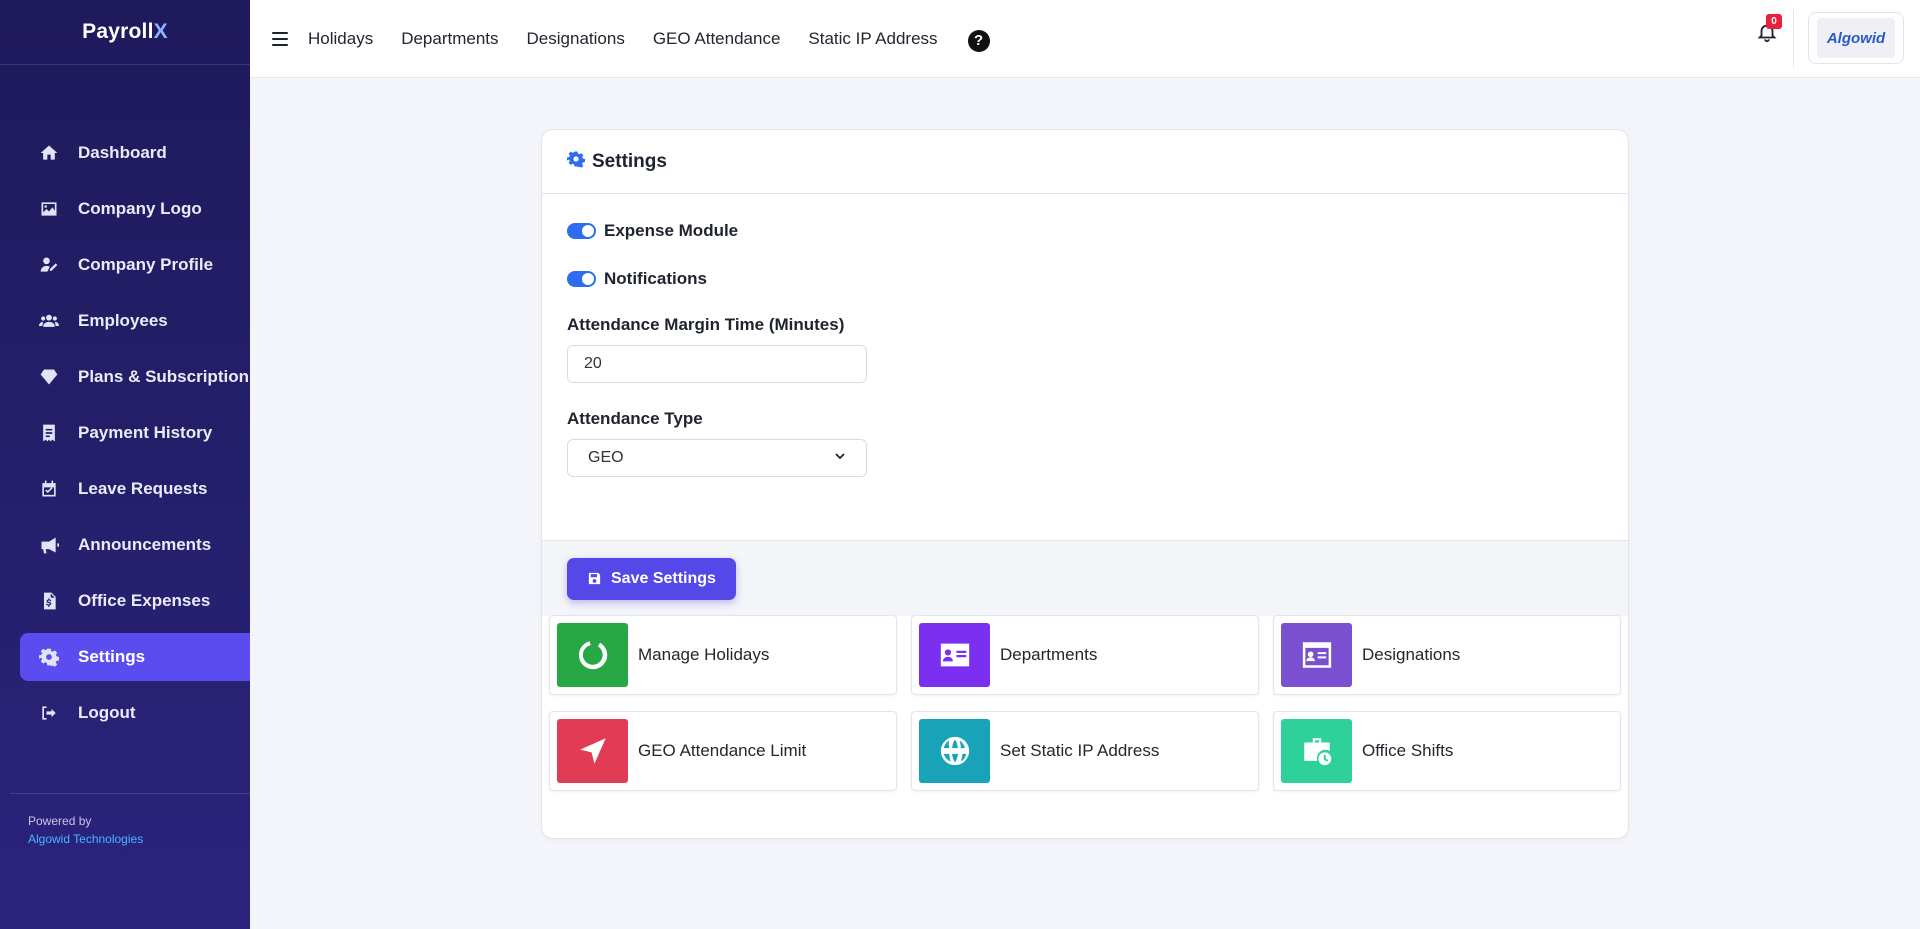 The image size is (1920, 929). I want to click on tile-office-shifts: Office Shifts, so click(1447, 751).